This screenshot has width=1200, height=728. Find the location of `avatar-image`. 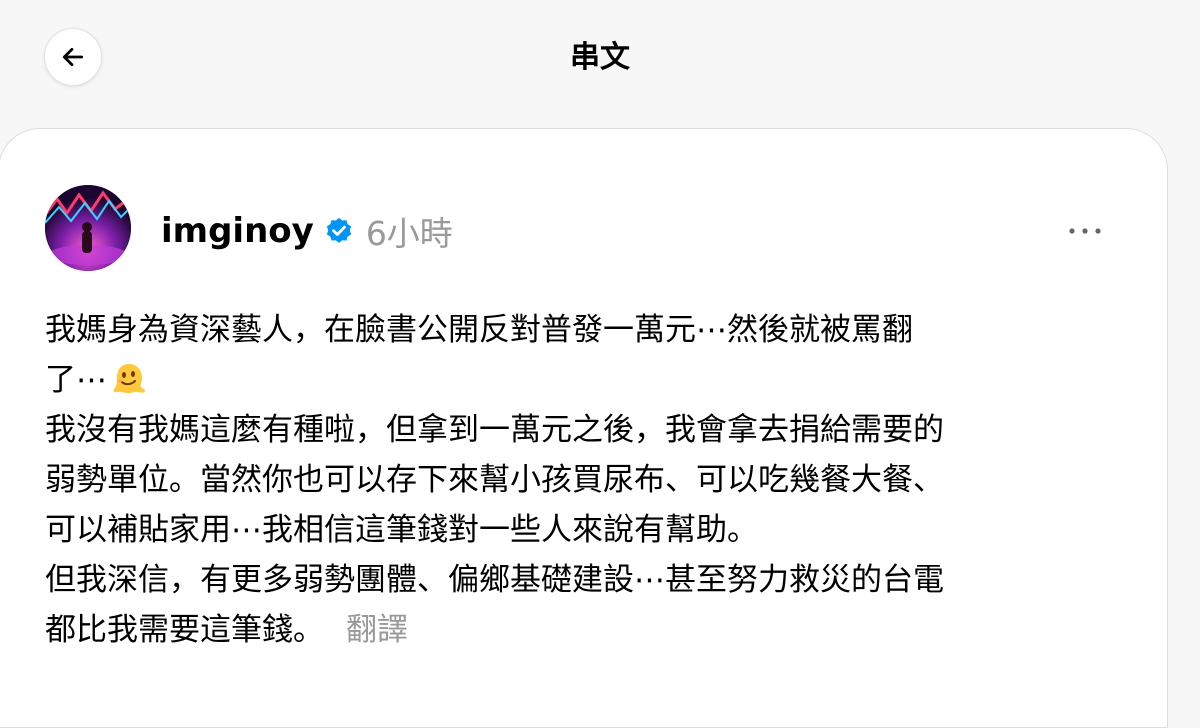

avatar-image is located at coordinates (88, 228).